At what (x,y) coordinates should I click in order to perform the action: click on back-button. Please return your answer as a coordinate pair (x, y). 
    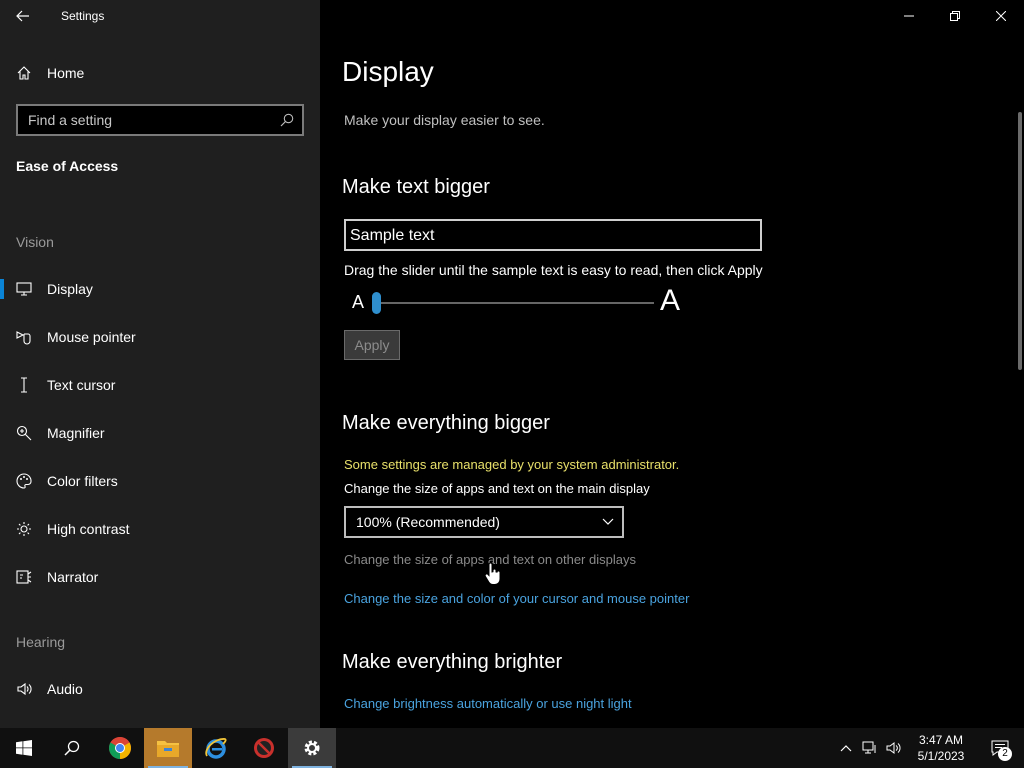
    Looking at the image, I should click on (23, 16).